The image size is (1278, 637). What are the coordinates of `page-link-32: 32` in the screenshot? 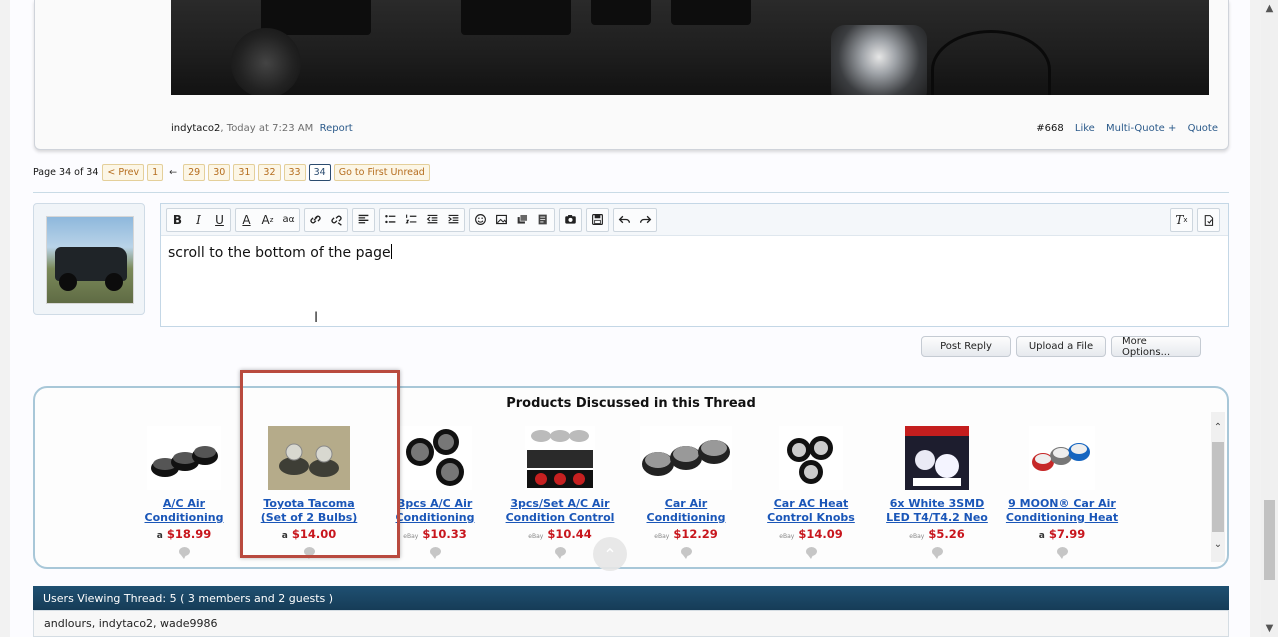 It's located at (269, 172).